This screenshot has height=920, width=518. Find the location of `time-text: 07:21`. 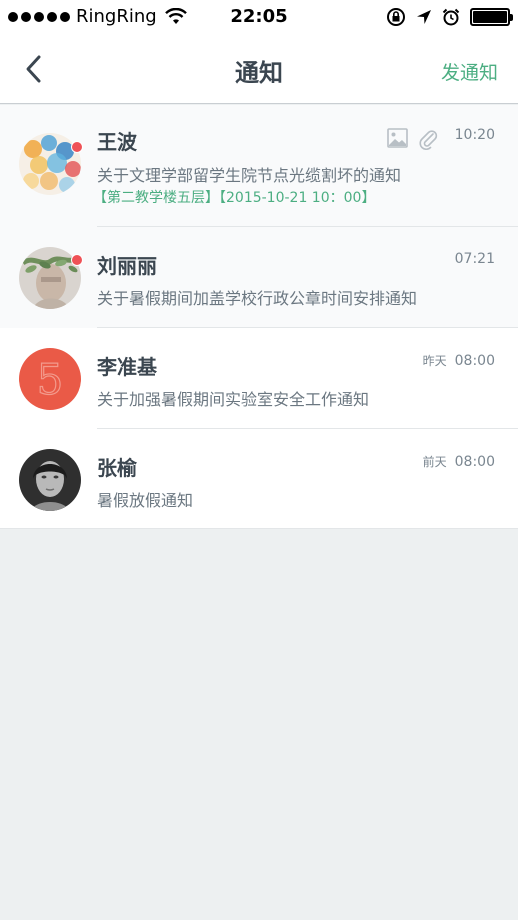

time-text: 07:21 is located at coordinates (474, 259).